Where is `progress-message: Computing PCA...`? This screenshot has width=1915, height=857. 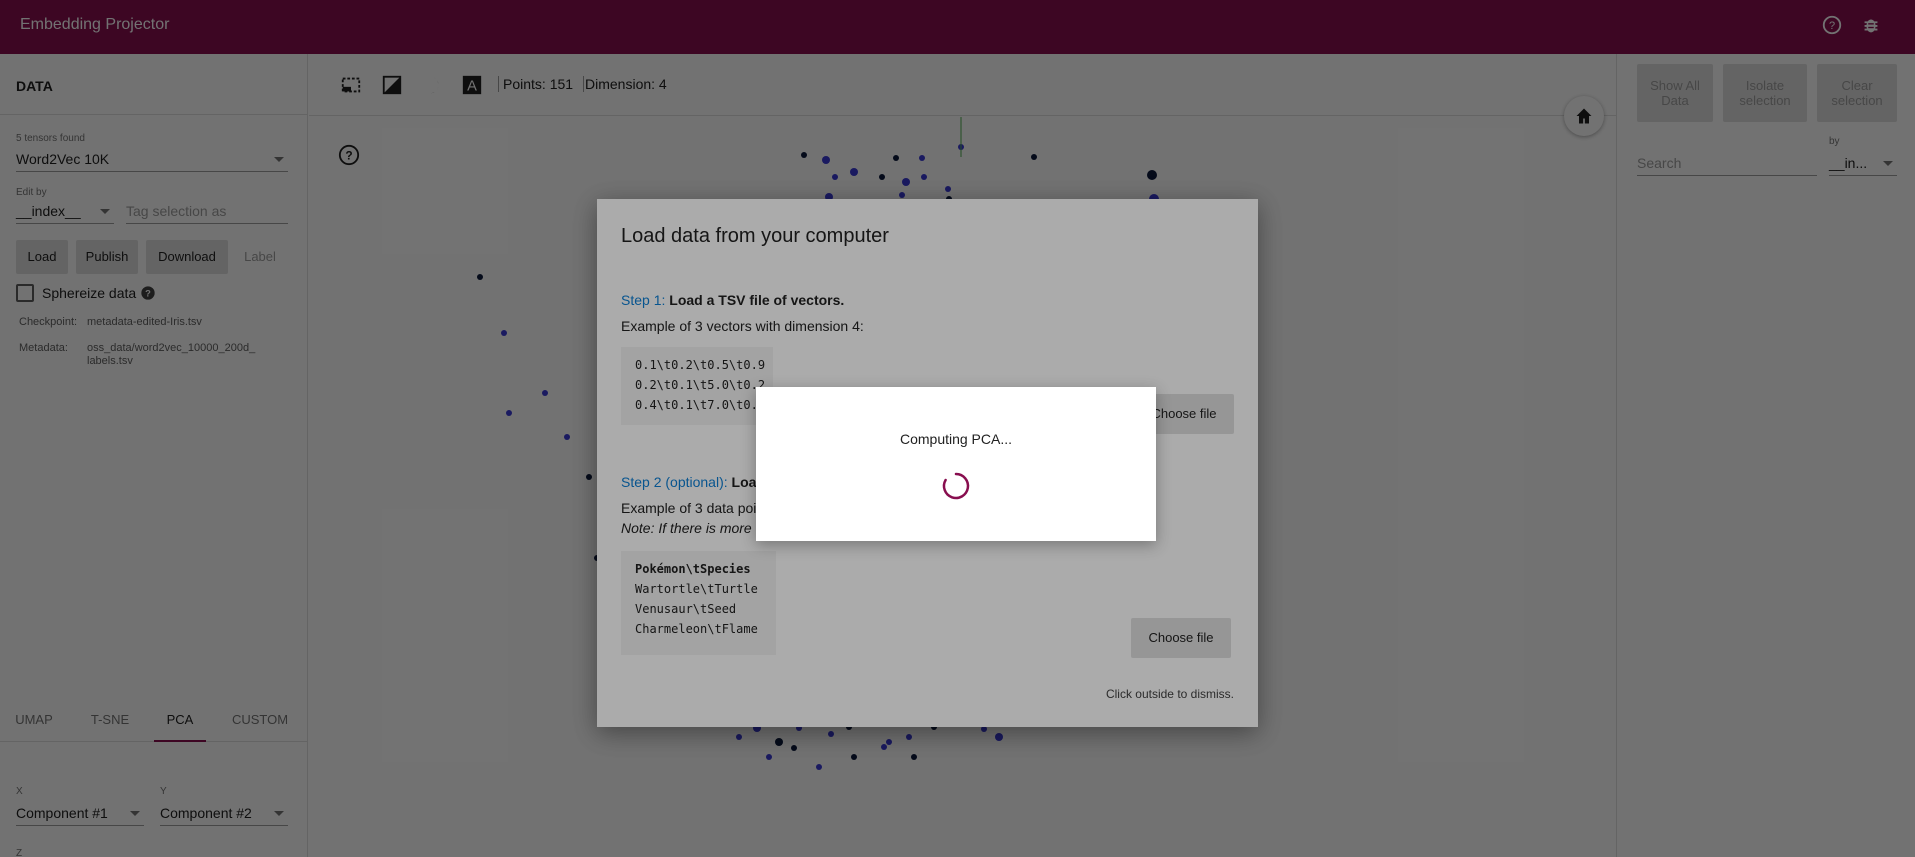
progress-message: Computing PCA... is located at coordinates (956, 439).